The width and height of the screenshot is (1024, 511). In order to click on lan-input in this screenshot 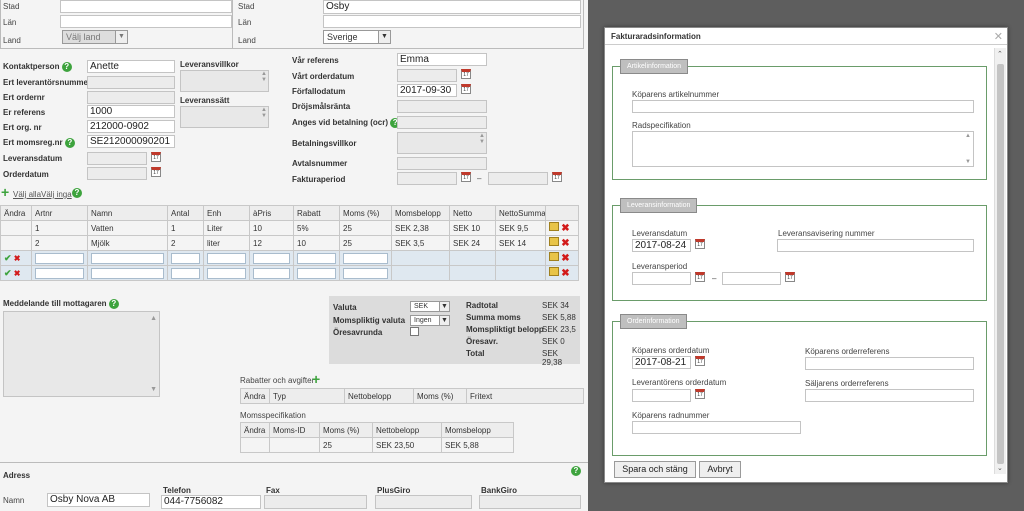, I will do `click(146, 21)`.